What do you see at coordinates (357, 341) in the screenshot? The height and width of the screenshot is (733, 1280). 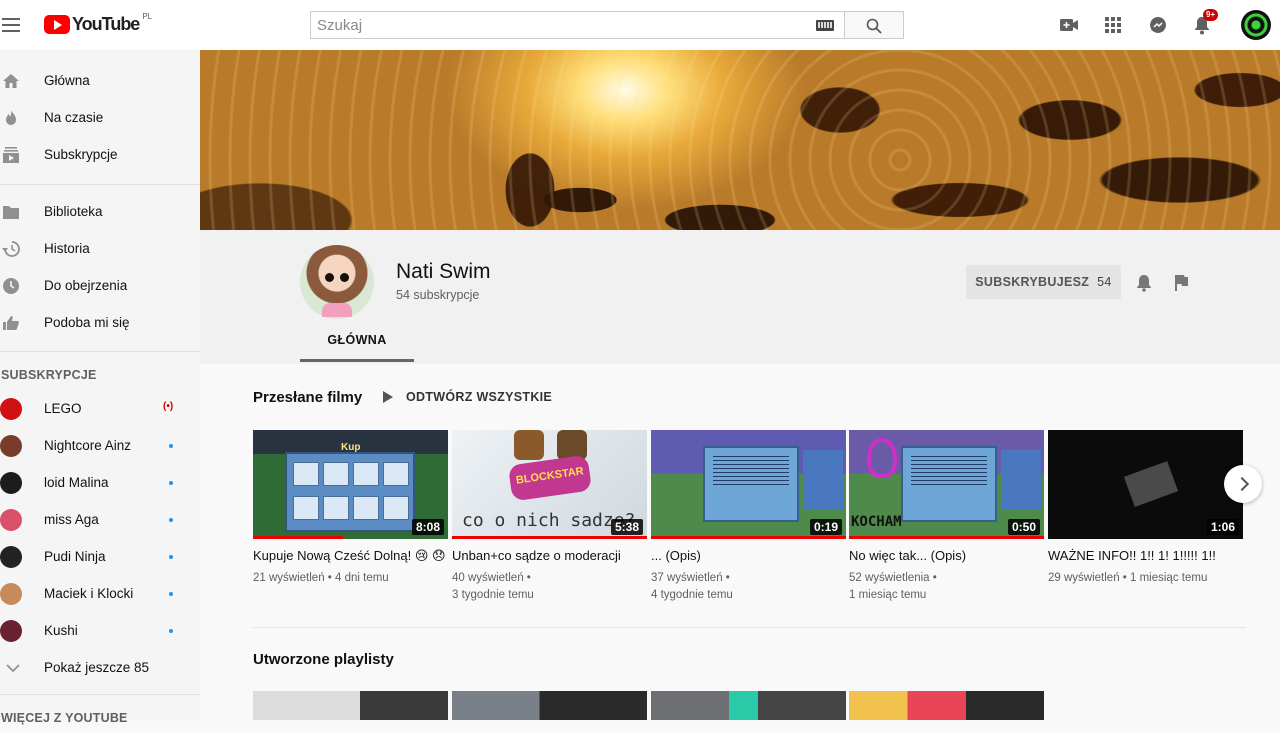 I see `tab-home: GŁÓWNA` at bounding box center [357, 341].